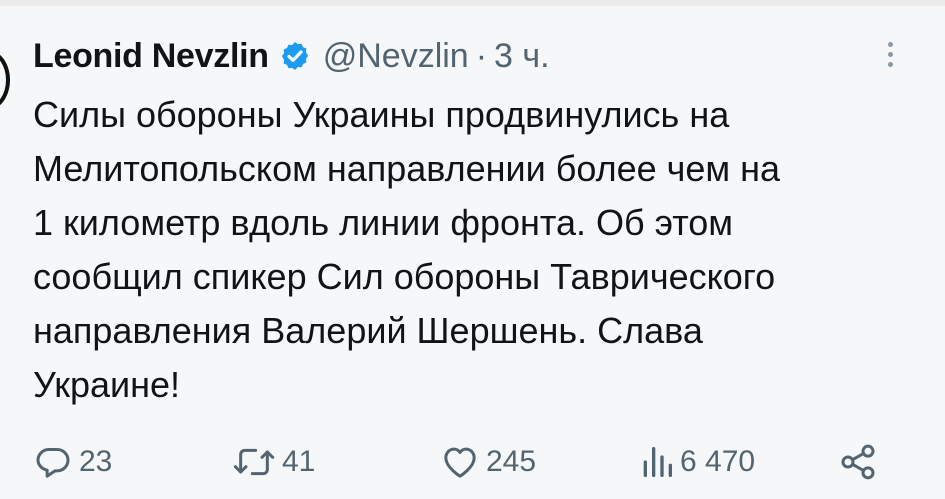 This screenshot has width=945, height=499. I want to click on more-vertical-icon, so click(890, 54).